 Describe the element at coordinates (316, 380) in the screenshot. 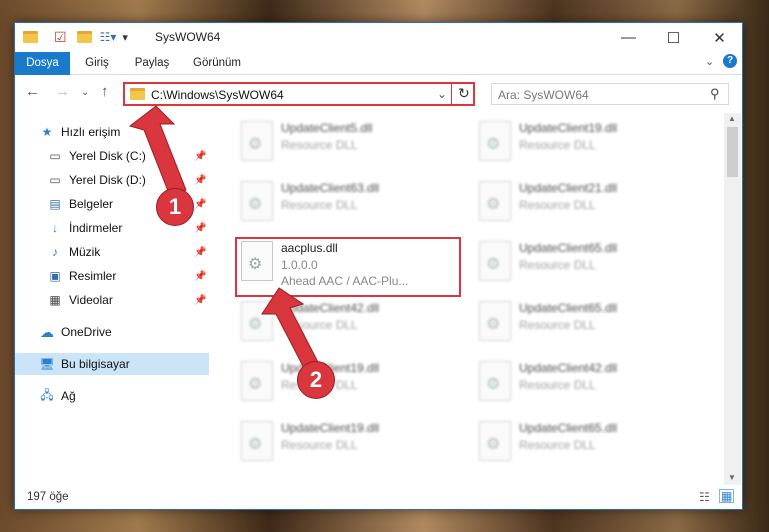

I see `step-marker-2: 2` at that location.